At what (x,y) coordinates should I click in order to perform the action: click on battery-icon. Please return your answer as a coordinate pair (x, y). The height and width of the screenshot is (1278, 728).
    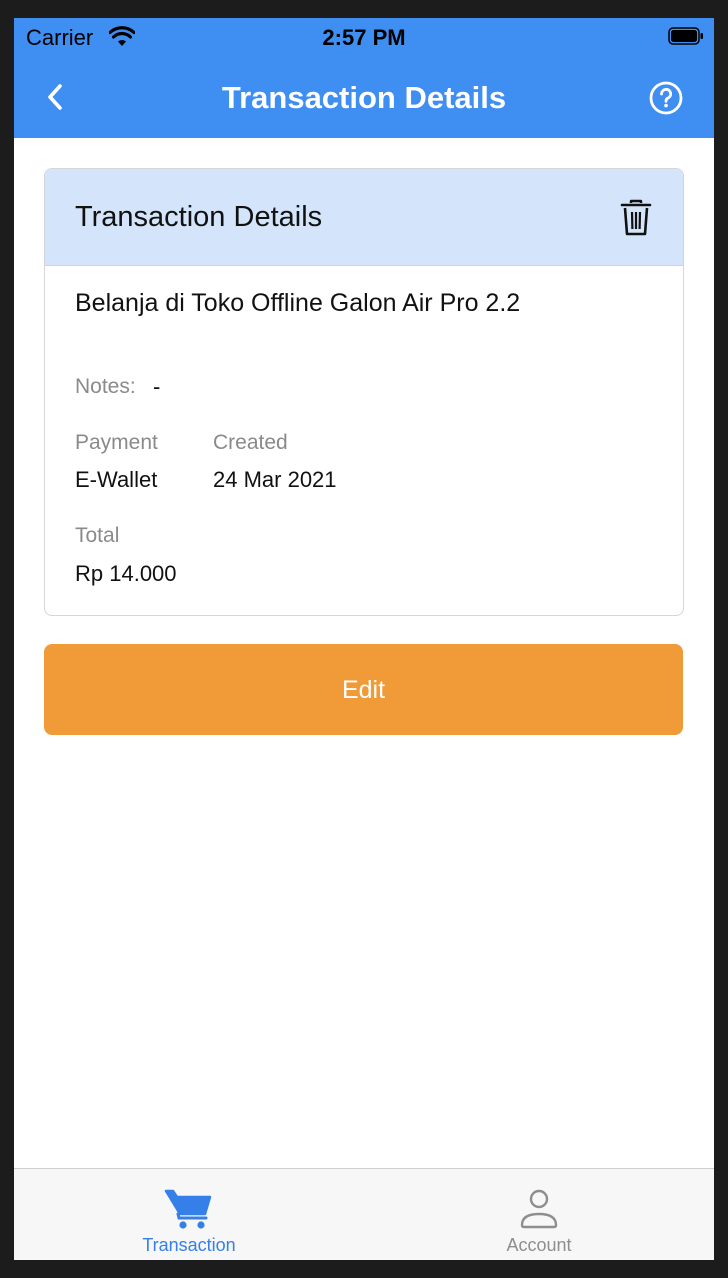
    Looking at the image, I should click on (686, 36).